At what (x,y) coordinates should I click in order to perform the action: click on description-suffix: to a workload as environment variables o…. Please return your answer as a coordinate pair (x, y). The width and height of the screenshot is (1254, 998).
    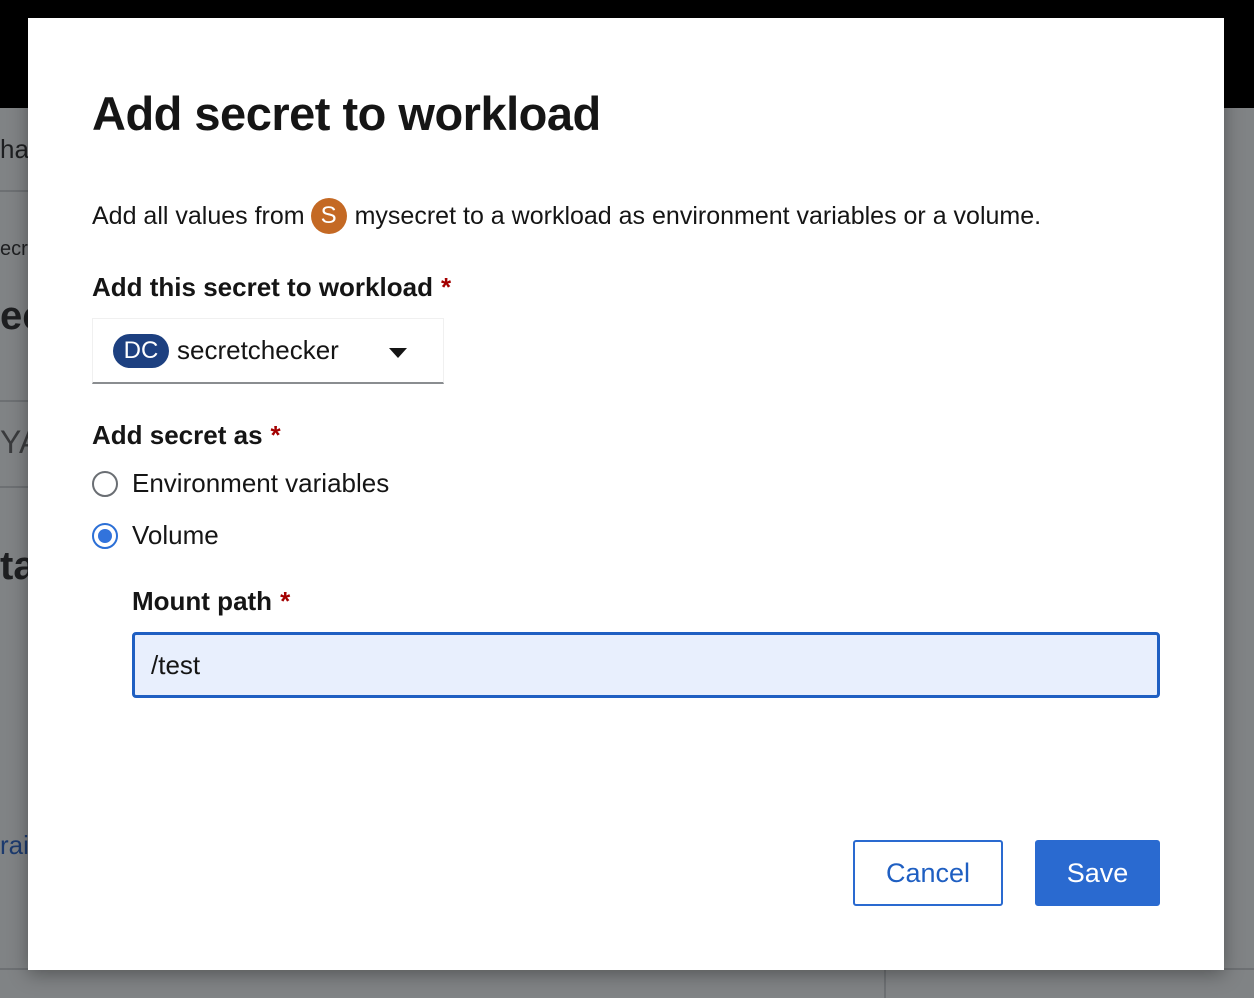
    Looking at the image, I should click on (752, 215).